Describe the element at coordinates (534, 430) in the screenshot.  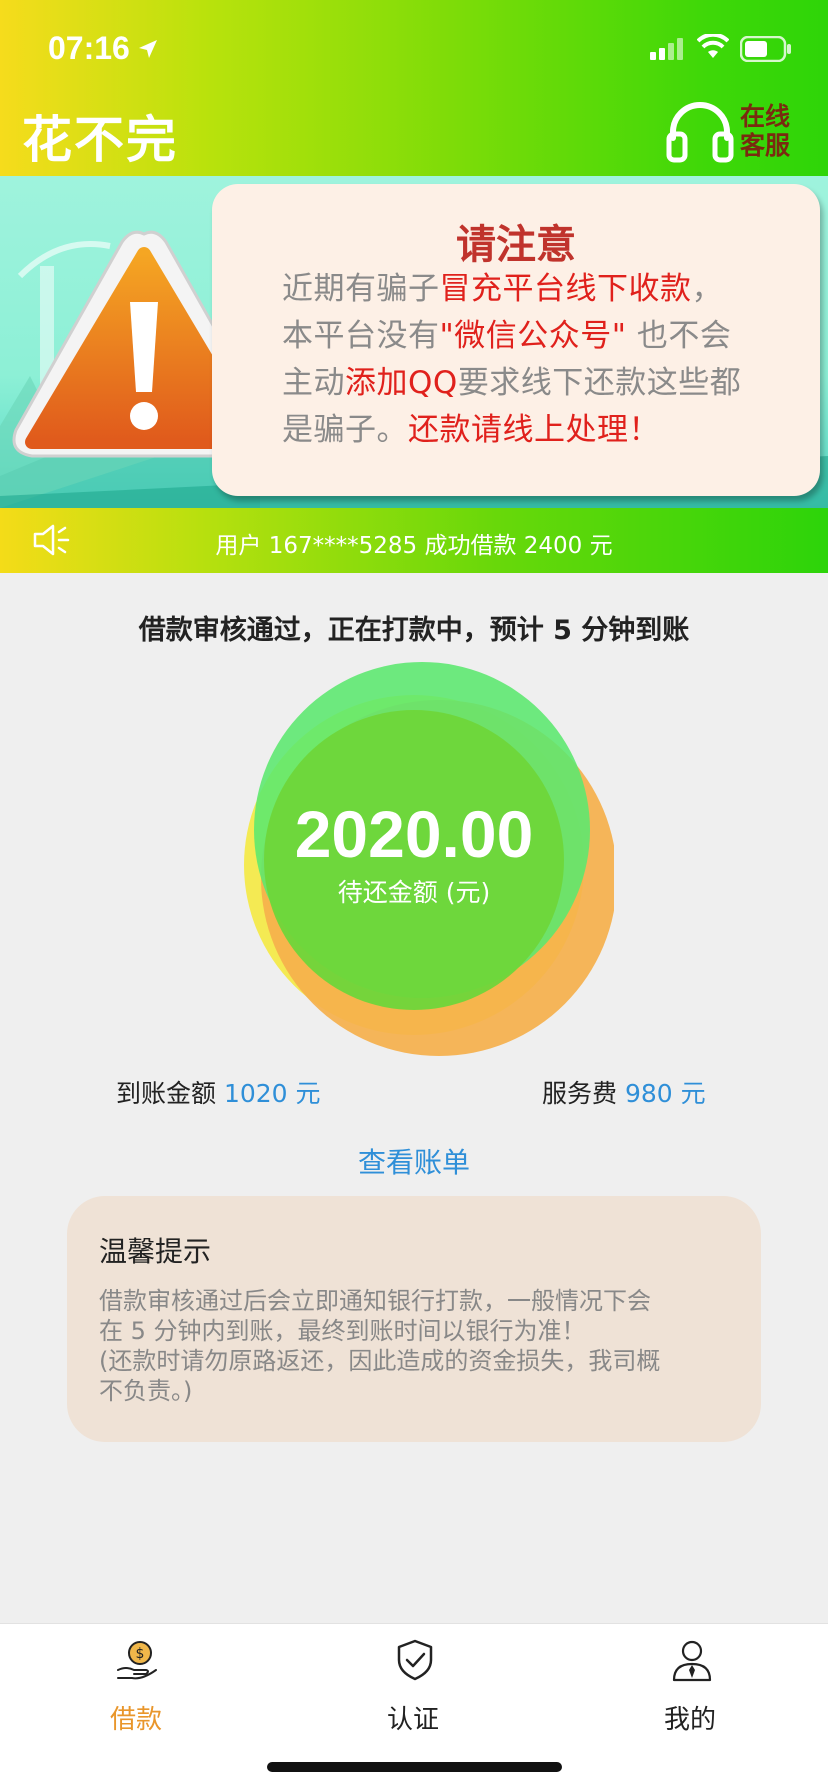
I see `notice-highlight: 还款请线上处理！` at that location.